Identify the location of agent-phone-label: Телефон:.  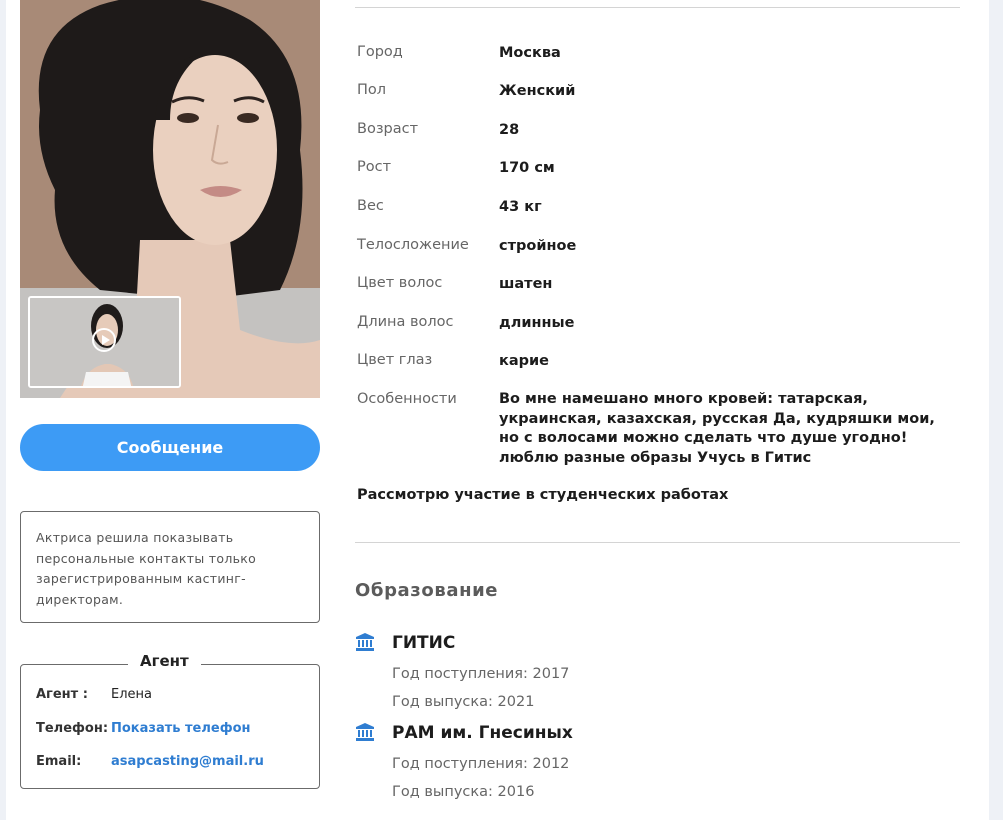
(72, 728).